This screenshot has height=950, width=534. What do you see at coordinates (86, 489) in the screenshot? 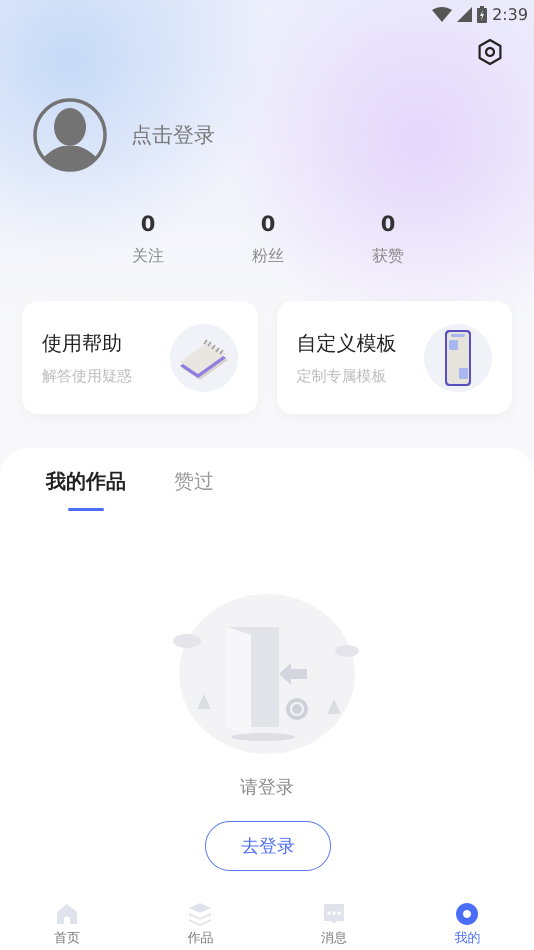
I see `tab: 我的作品` at bounding box center [86, 489].